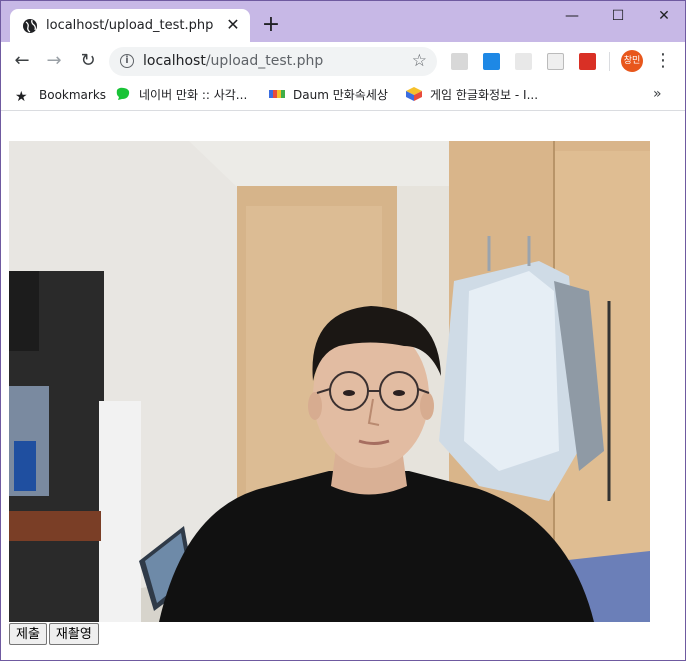 This screenshot has width=686, height=661. Describe the element at coordinates (127, 61) in the screenshot. I see `info-icon: i` at that location.